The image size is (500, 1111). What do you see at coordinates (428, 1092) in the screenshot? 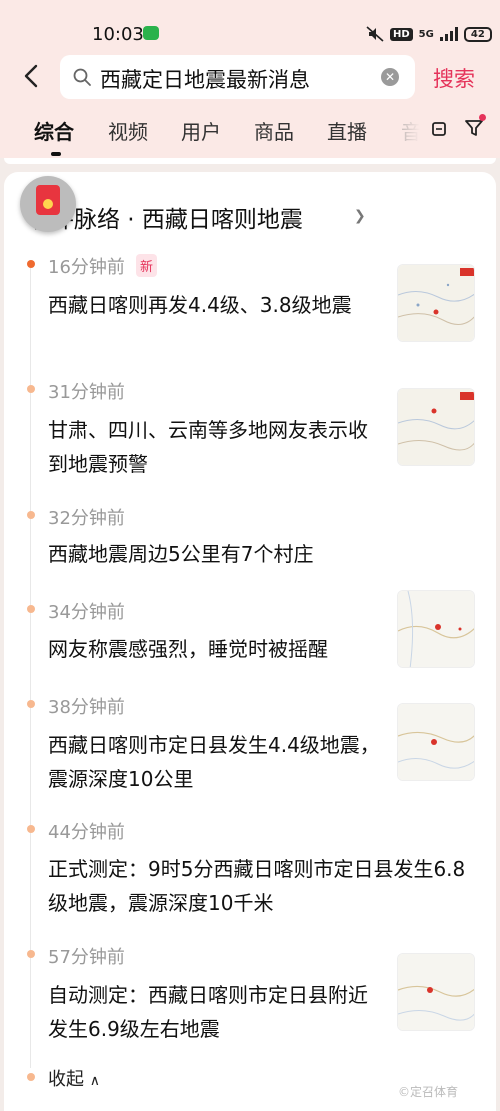
I see `watermark: ©定召体育` at bounding box center [428, 1092].